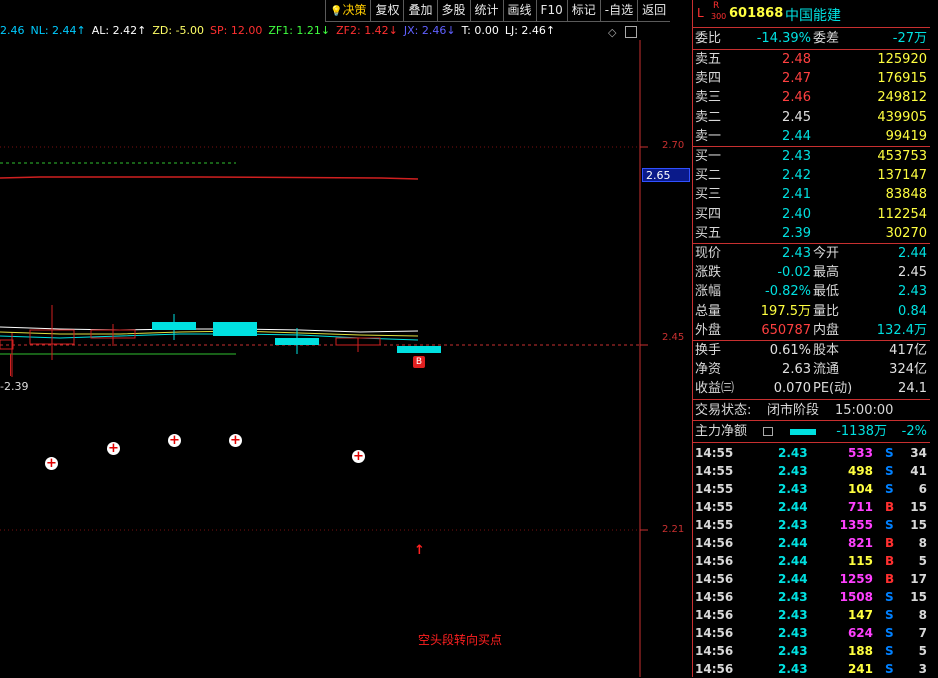 The image size is (938, 678). What do you see at coordinates (906, 195) in the screenshot?
I see `level-volume: 83848` at bounding box center [906, 195].